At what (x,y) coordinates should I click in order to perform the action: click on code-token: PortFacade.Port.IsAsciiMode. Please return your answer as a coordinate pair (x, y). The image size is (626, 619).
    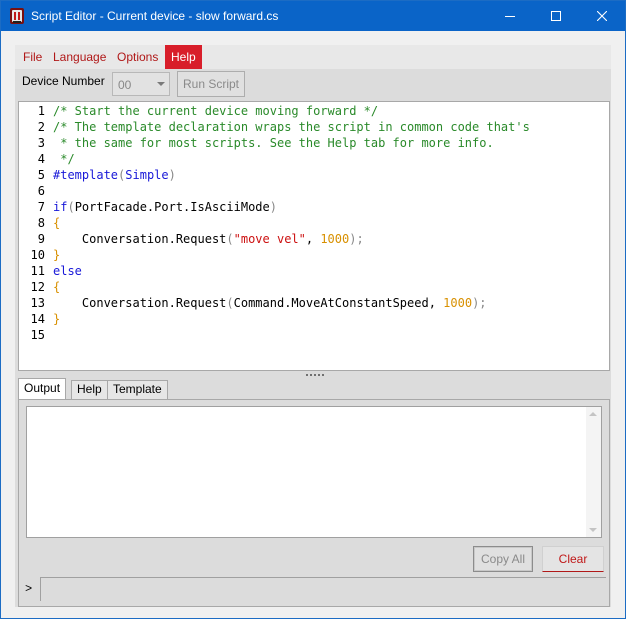
    Looking at the image, I should click on (172, 207).